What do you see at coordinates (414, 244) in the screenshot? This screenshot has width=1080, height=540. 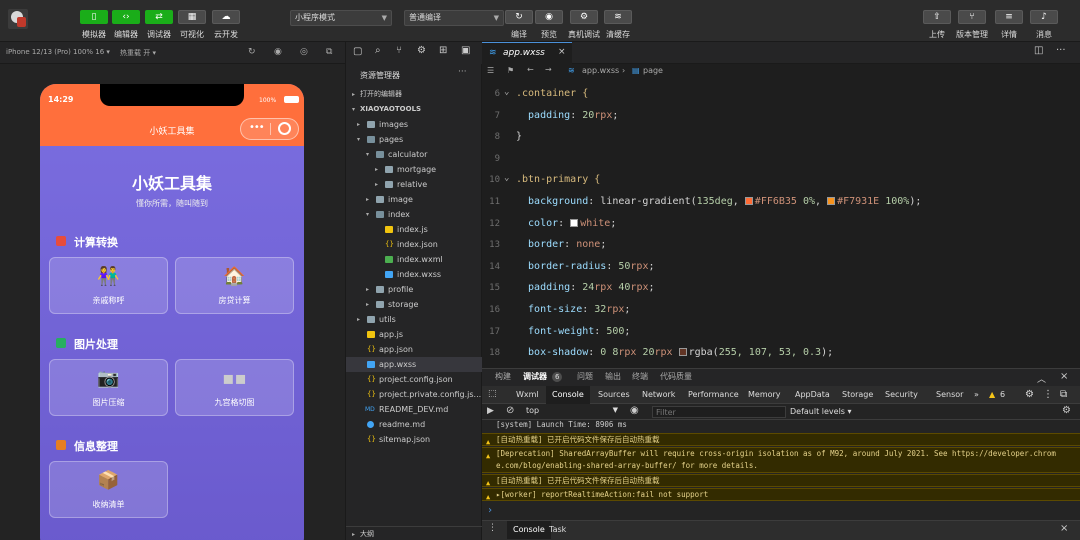 I see `tree-item: {} index.json` at bounding box center [414, 244].